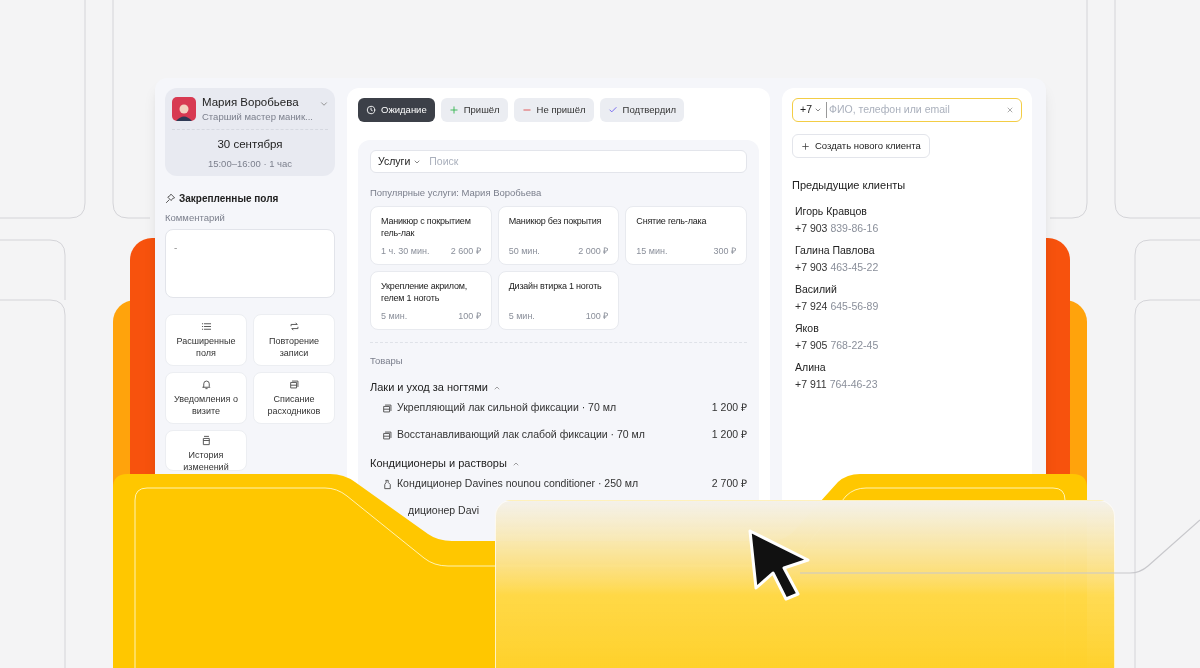 This screenshot has width=1200, height=668. I want to click on staff-name: Мария Воробьева, so click(251, 102).